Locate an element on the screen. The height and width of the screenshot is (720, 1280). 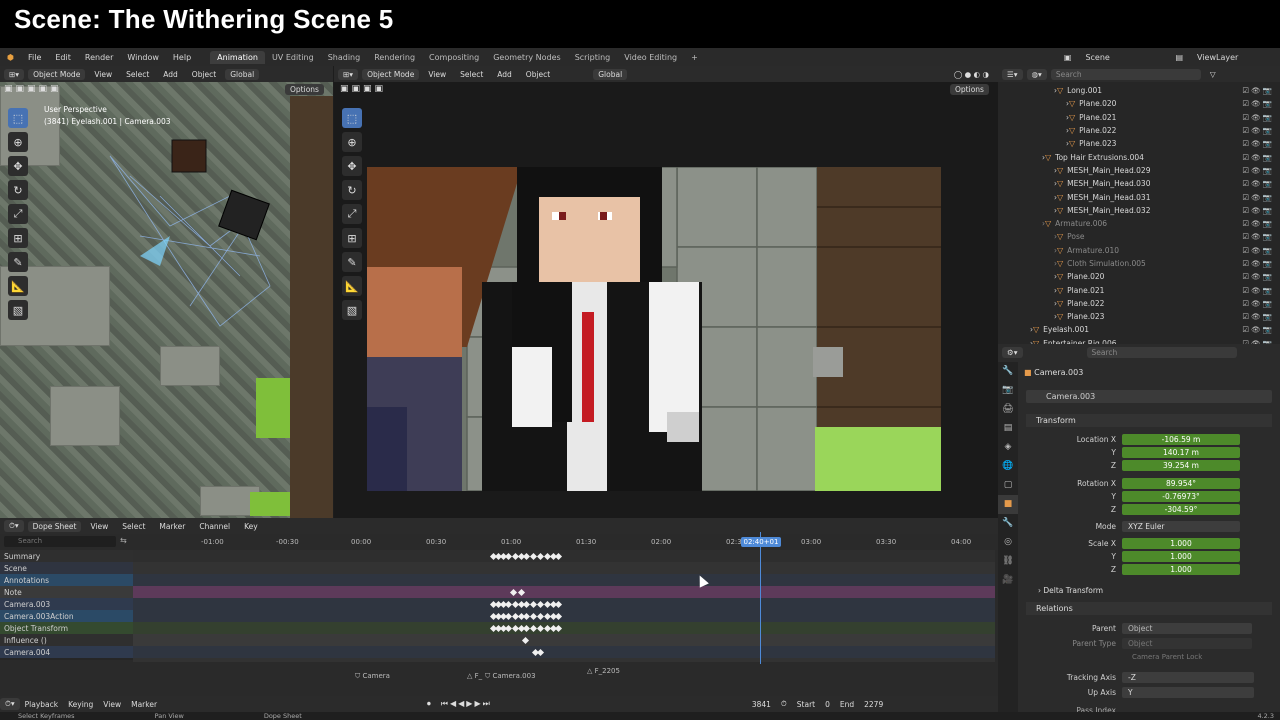
end-frame-field: 2279 is located at coordinates (873, 704).